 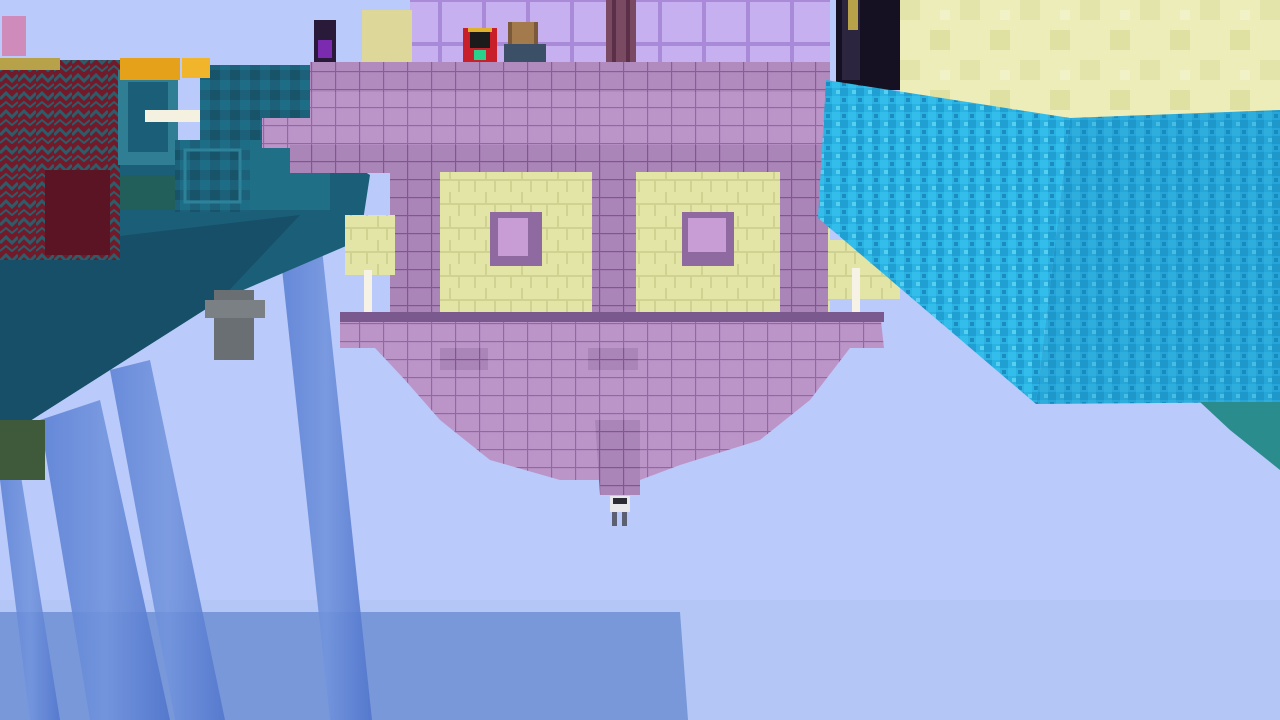 I want to click on end-stone-cube-top, so click(x=1090, y=59).